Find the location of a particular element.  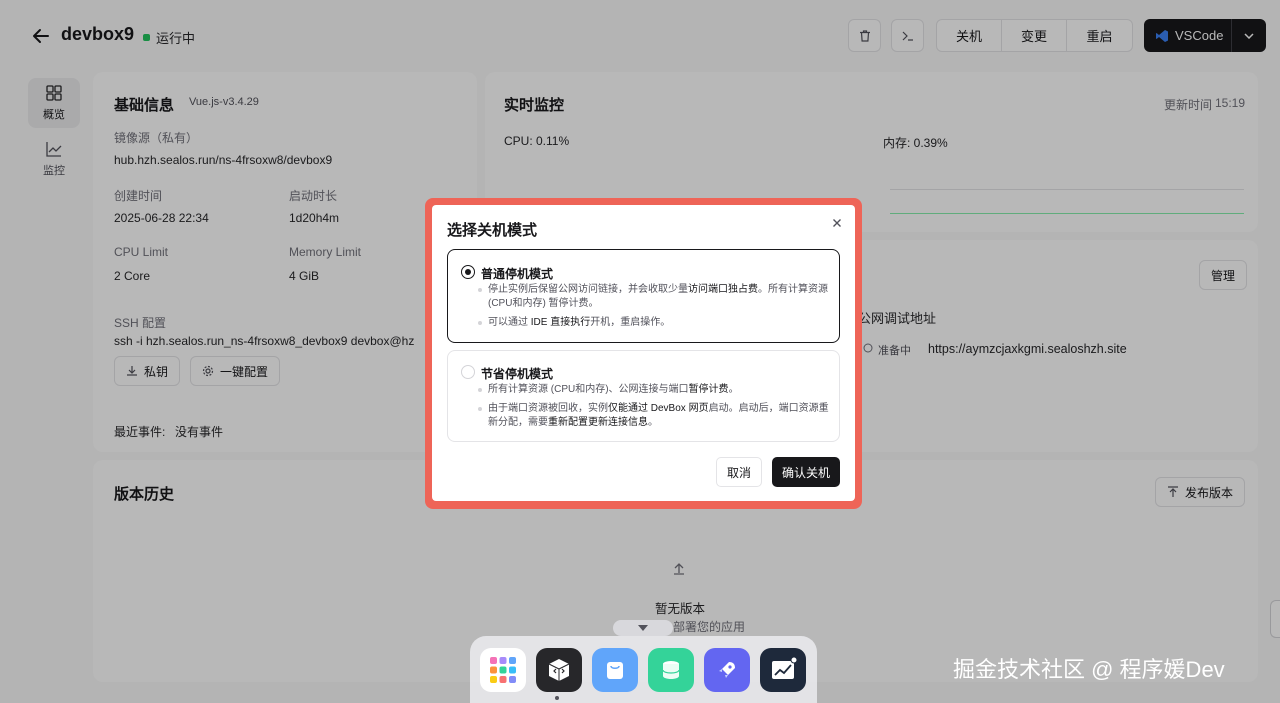

database-icon is located at coordinates (671, 670).